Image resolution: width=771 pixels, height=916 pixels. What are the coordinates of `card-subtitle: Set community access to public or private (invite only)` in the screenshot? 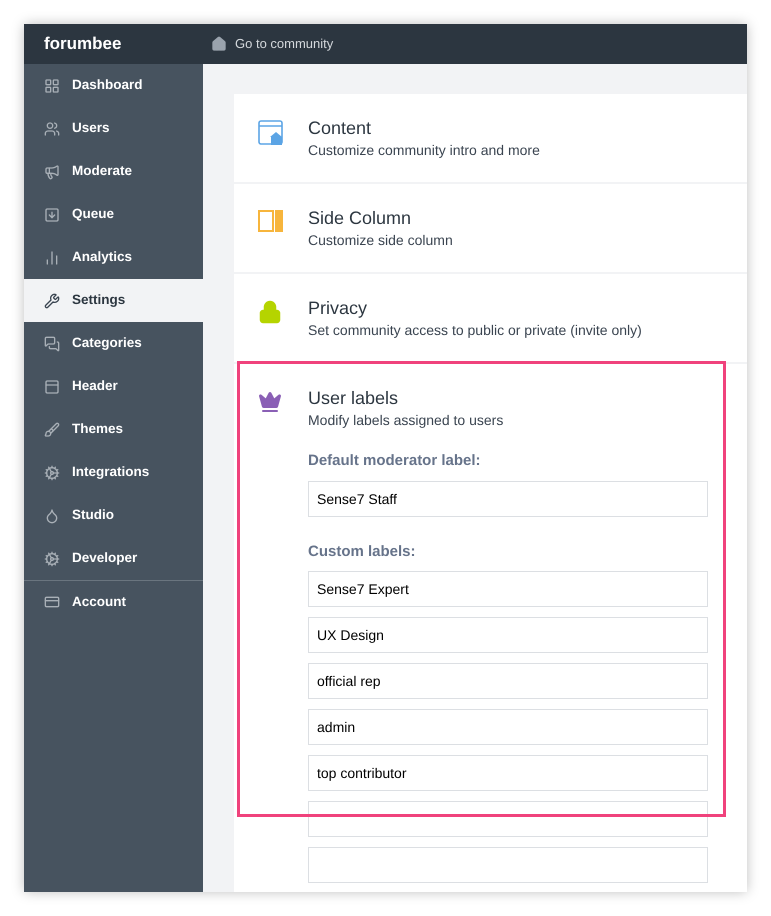 It's located at (475, 330).